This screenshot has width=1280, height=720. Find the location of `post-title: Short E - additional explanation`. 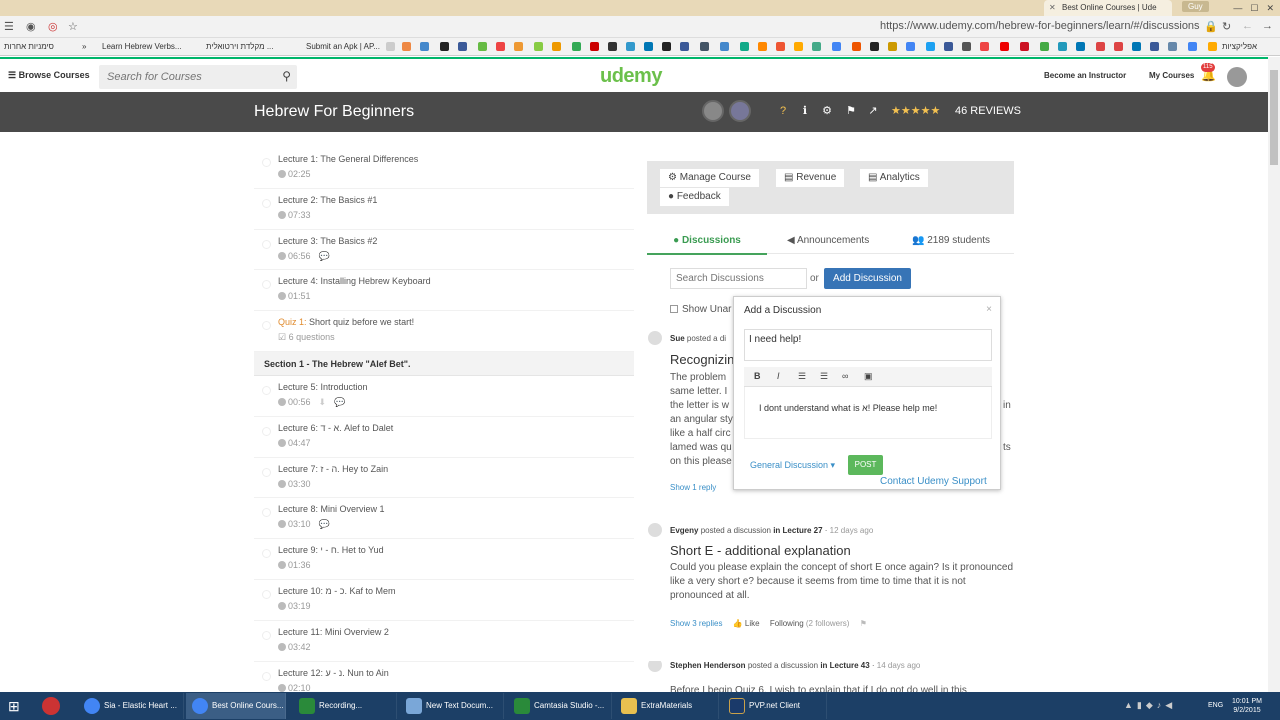

post-title: Short E - additional explanation is located at coordinates (760, 550).